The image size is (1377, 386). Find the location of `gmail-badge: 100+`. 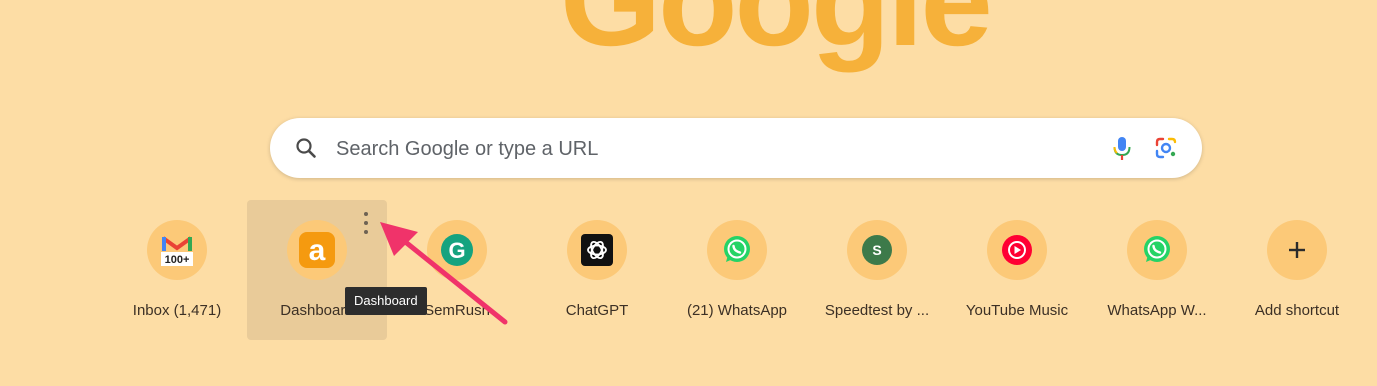

gmail-badge: 100+ is located at coordinates (177, 260).